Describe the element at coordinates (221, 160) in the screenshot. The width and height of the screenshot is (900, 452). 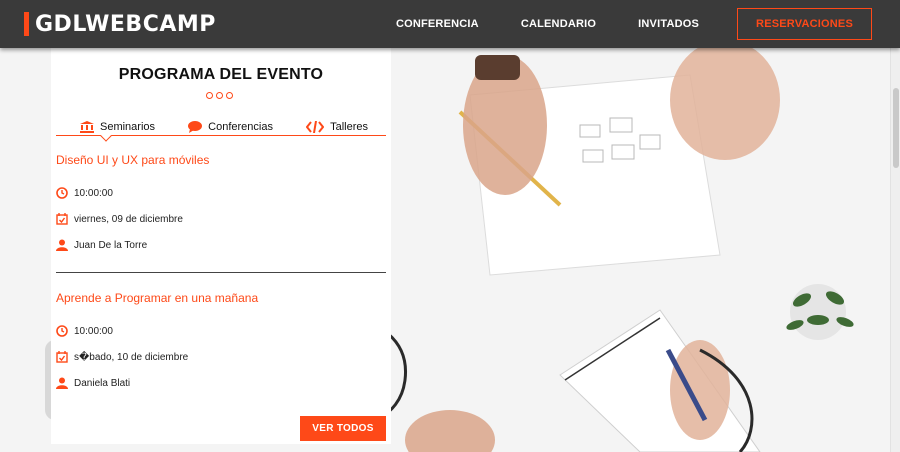
I see `event-title: Diseño UI y UX para móviles` at that location.